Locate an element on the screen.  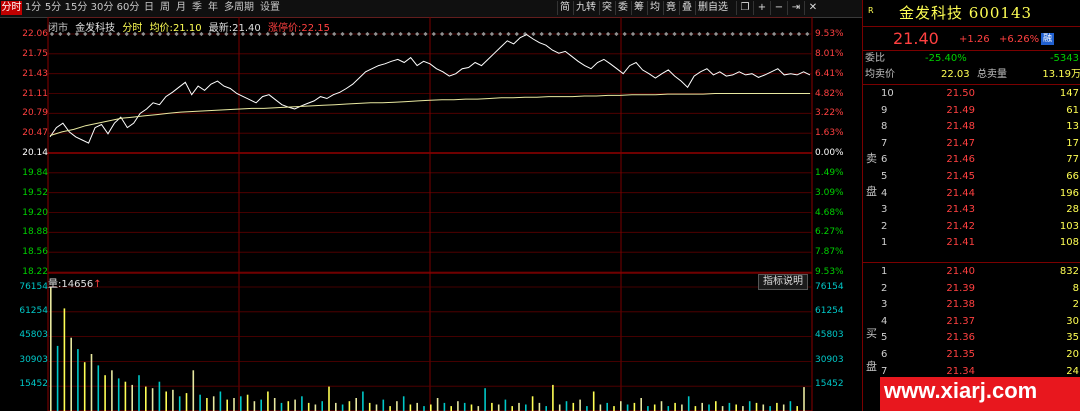
chart-mode: 分时 is located at coordinates (132, 28).